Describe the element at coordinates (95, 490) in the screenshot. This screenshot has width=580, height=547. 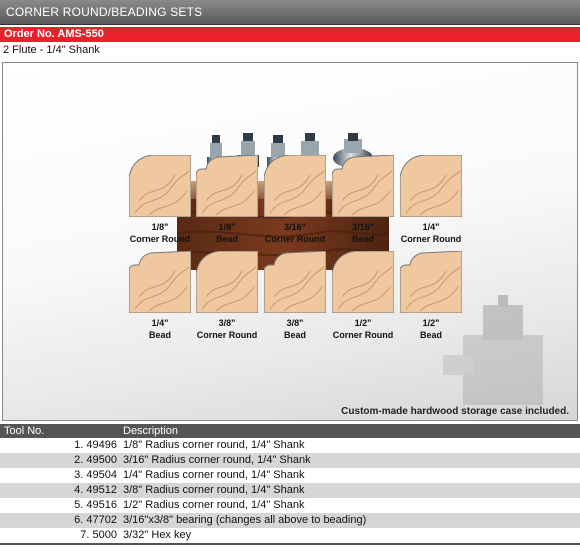
I see `tool-number: 4. 49512` at that location.